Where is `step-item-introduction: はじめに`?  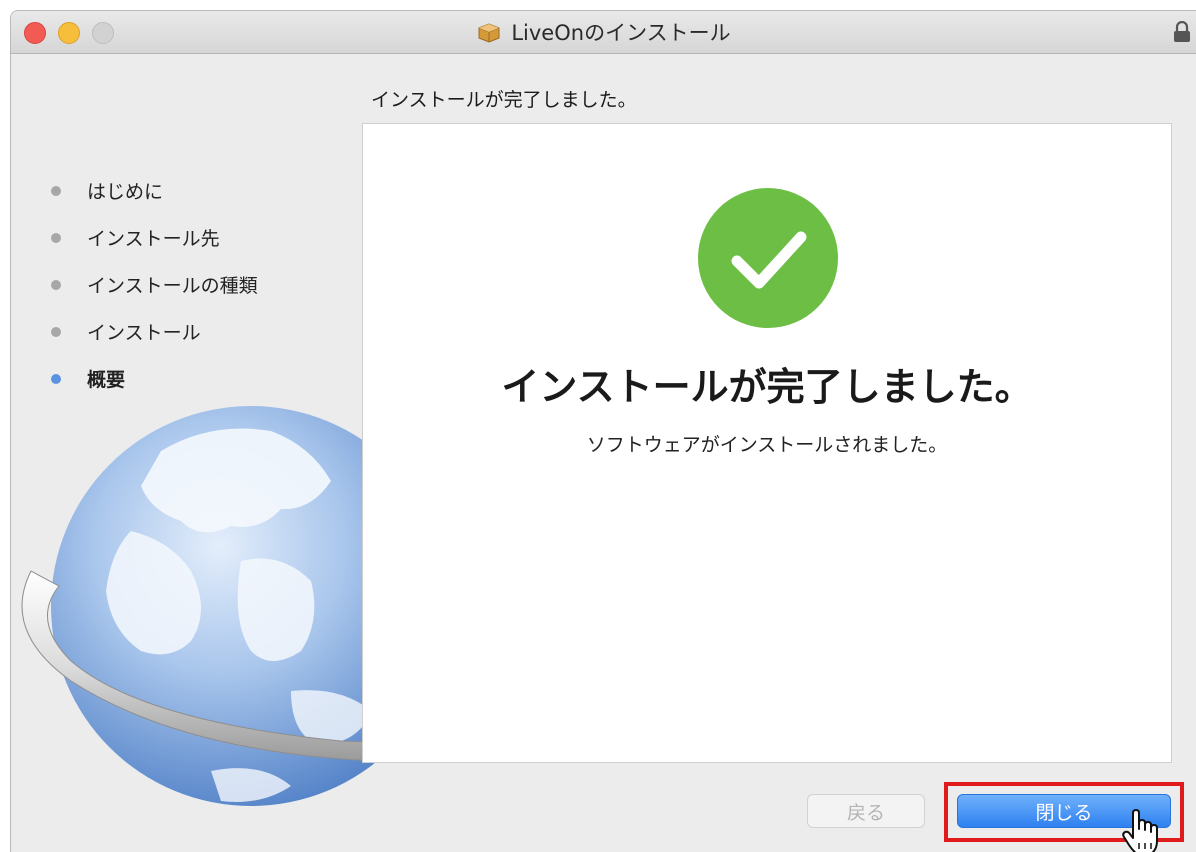
step-item-introduction: はじめに is located at coordinates (152, 190).